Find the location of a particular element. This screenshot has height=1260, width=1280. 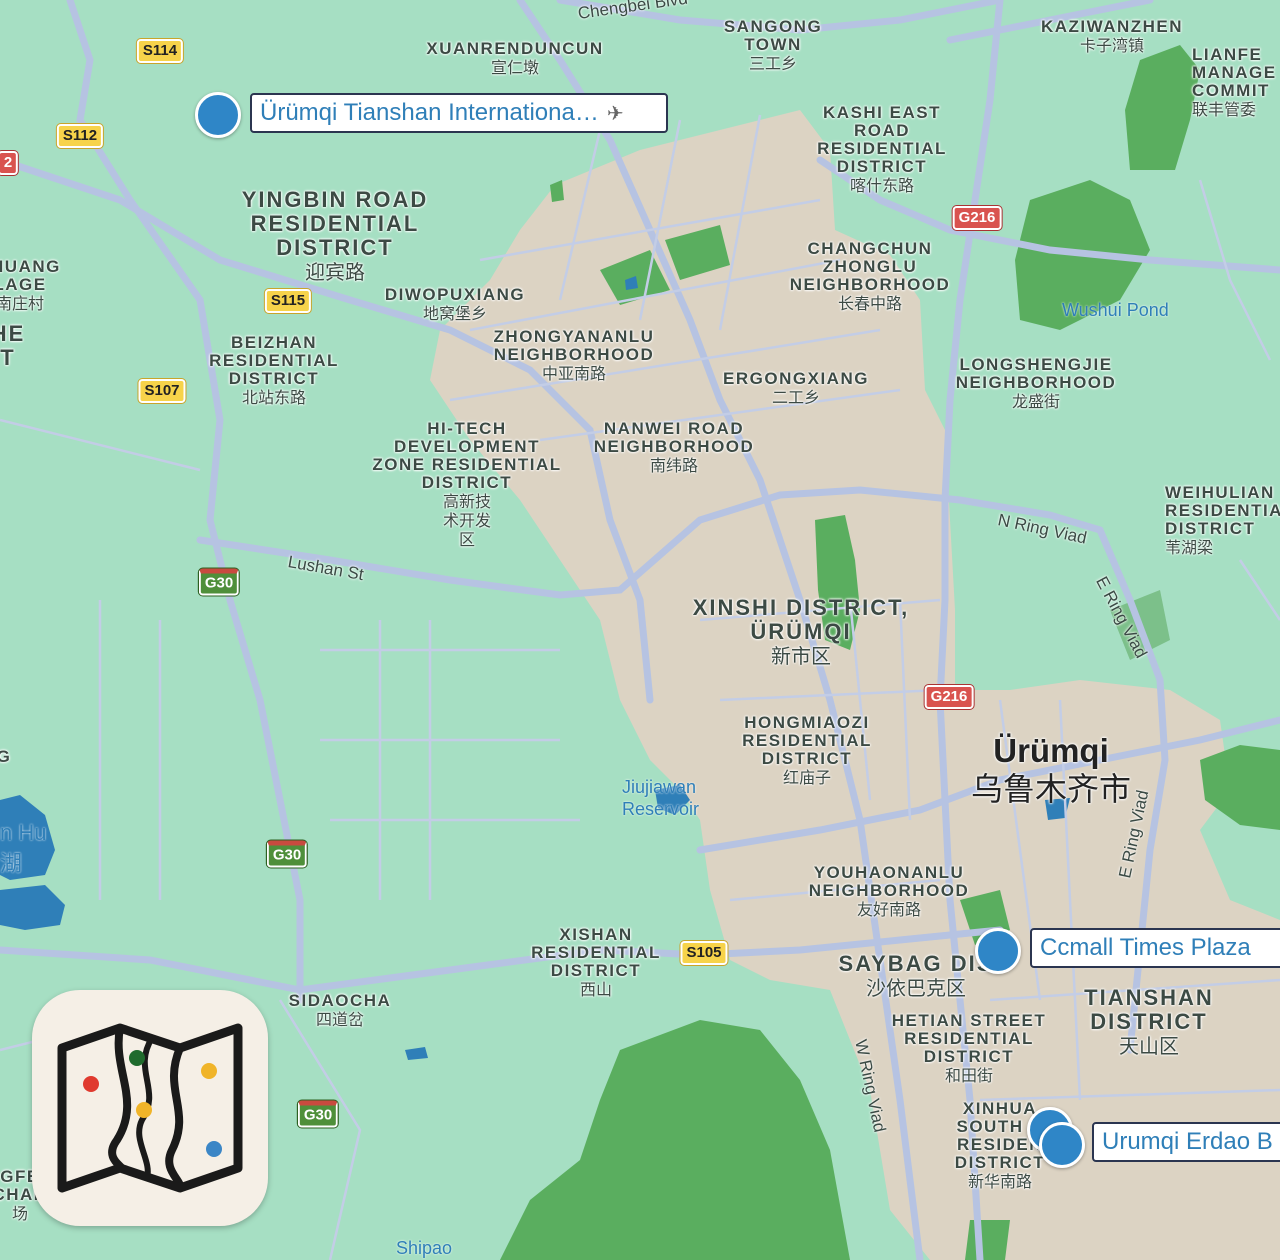

airport-callout: Ürümqi Tianshan Internationa… ✈ is located at coordinates (459, 113).